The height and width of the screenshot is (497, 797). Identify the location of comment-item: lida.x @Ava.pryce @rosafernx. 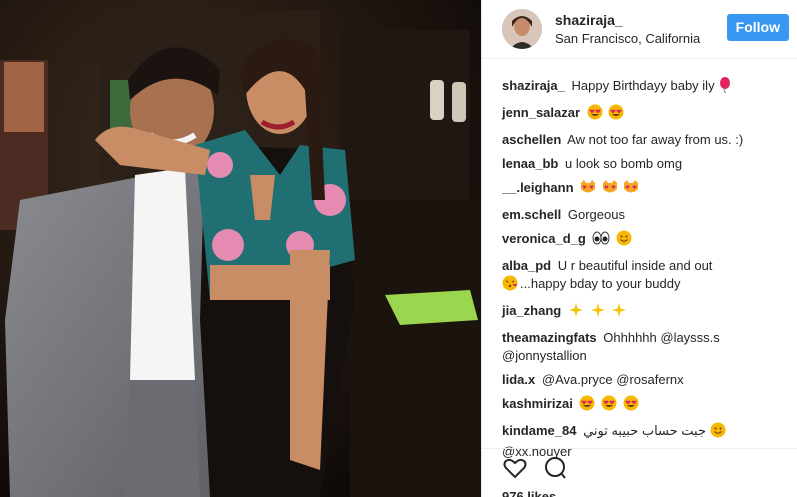
(643, 380).